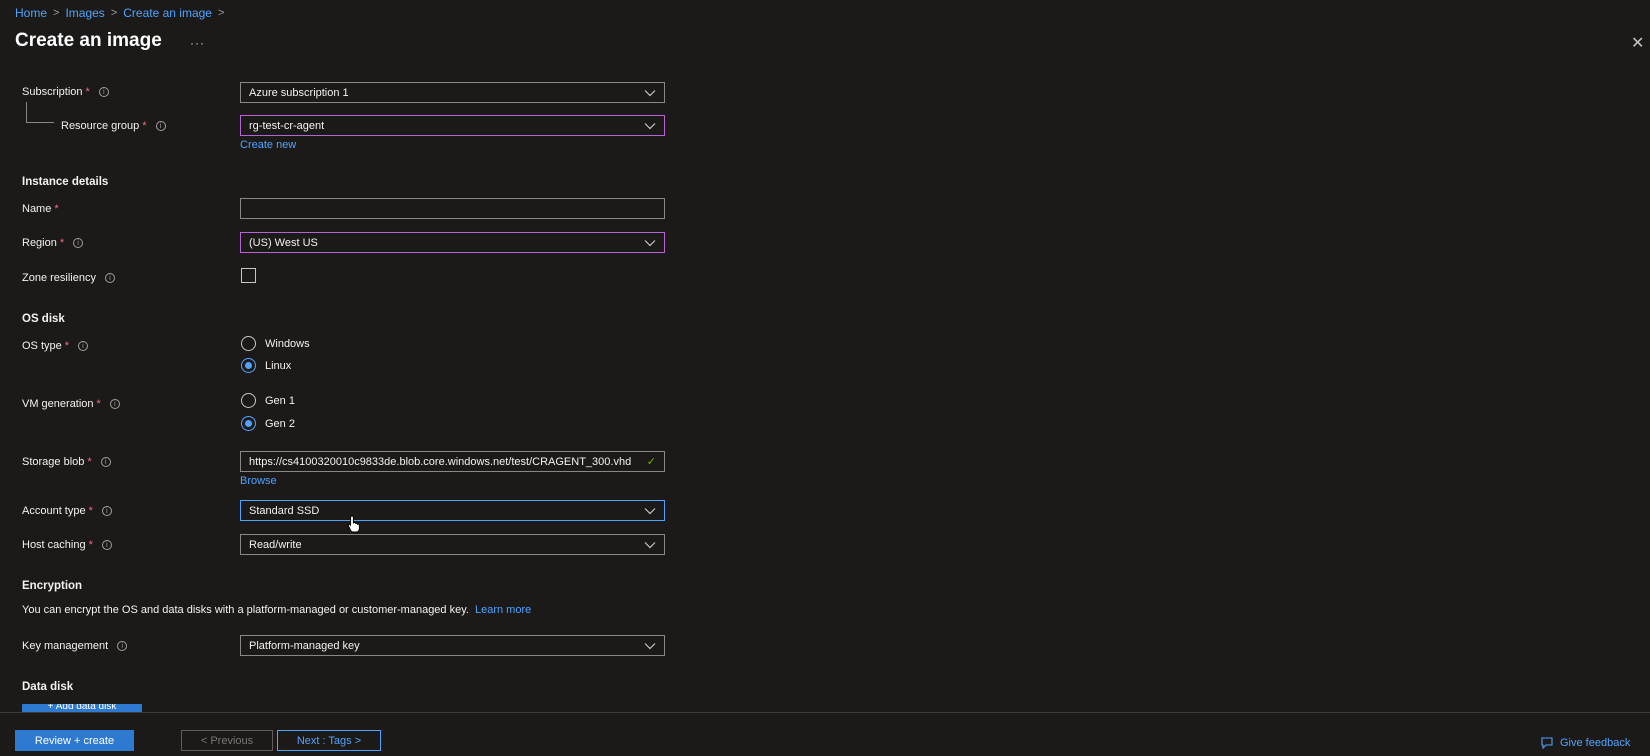 This screenshot has height=756, width=1650. I want to click on breadcrumb-home: Home, so click(31, 13).